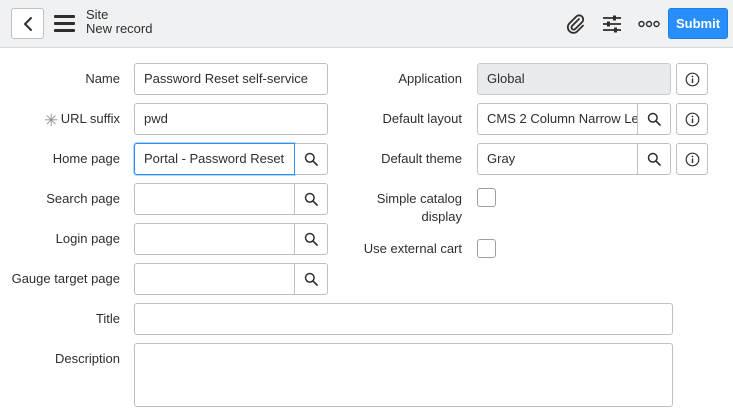 The image size is (733, 415). What do you see at coordinates (486, 248) in the screenshot?
I see `use-external-cart-checkbox` at bounding box center [486, 248].